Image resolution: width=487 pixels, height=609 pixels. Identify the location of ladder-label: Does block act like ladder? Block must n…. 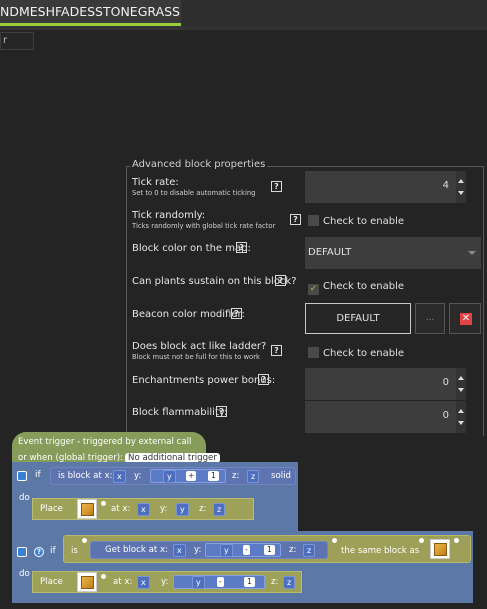
(199, 351).